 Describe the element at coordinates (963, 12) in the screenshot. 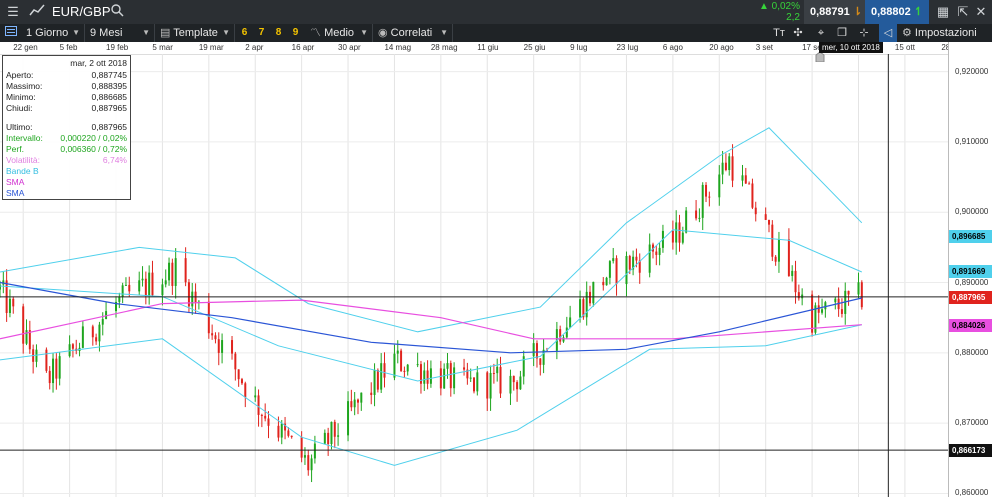

I see `popout-icon: ⇱` at that location.